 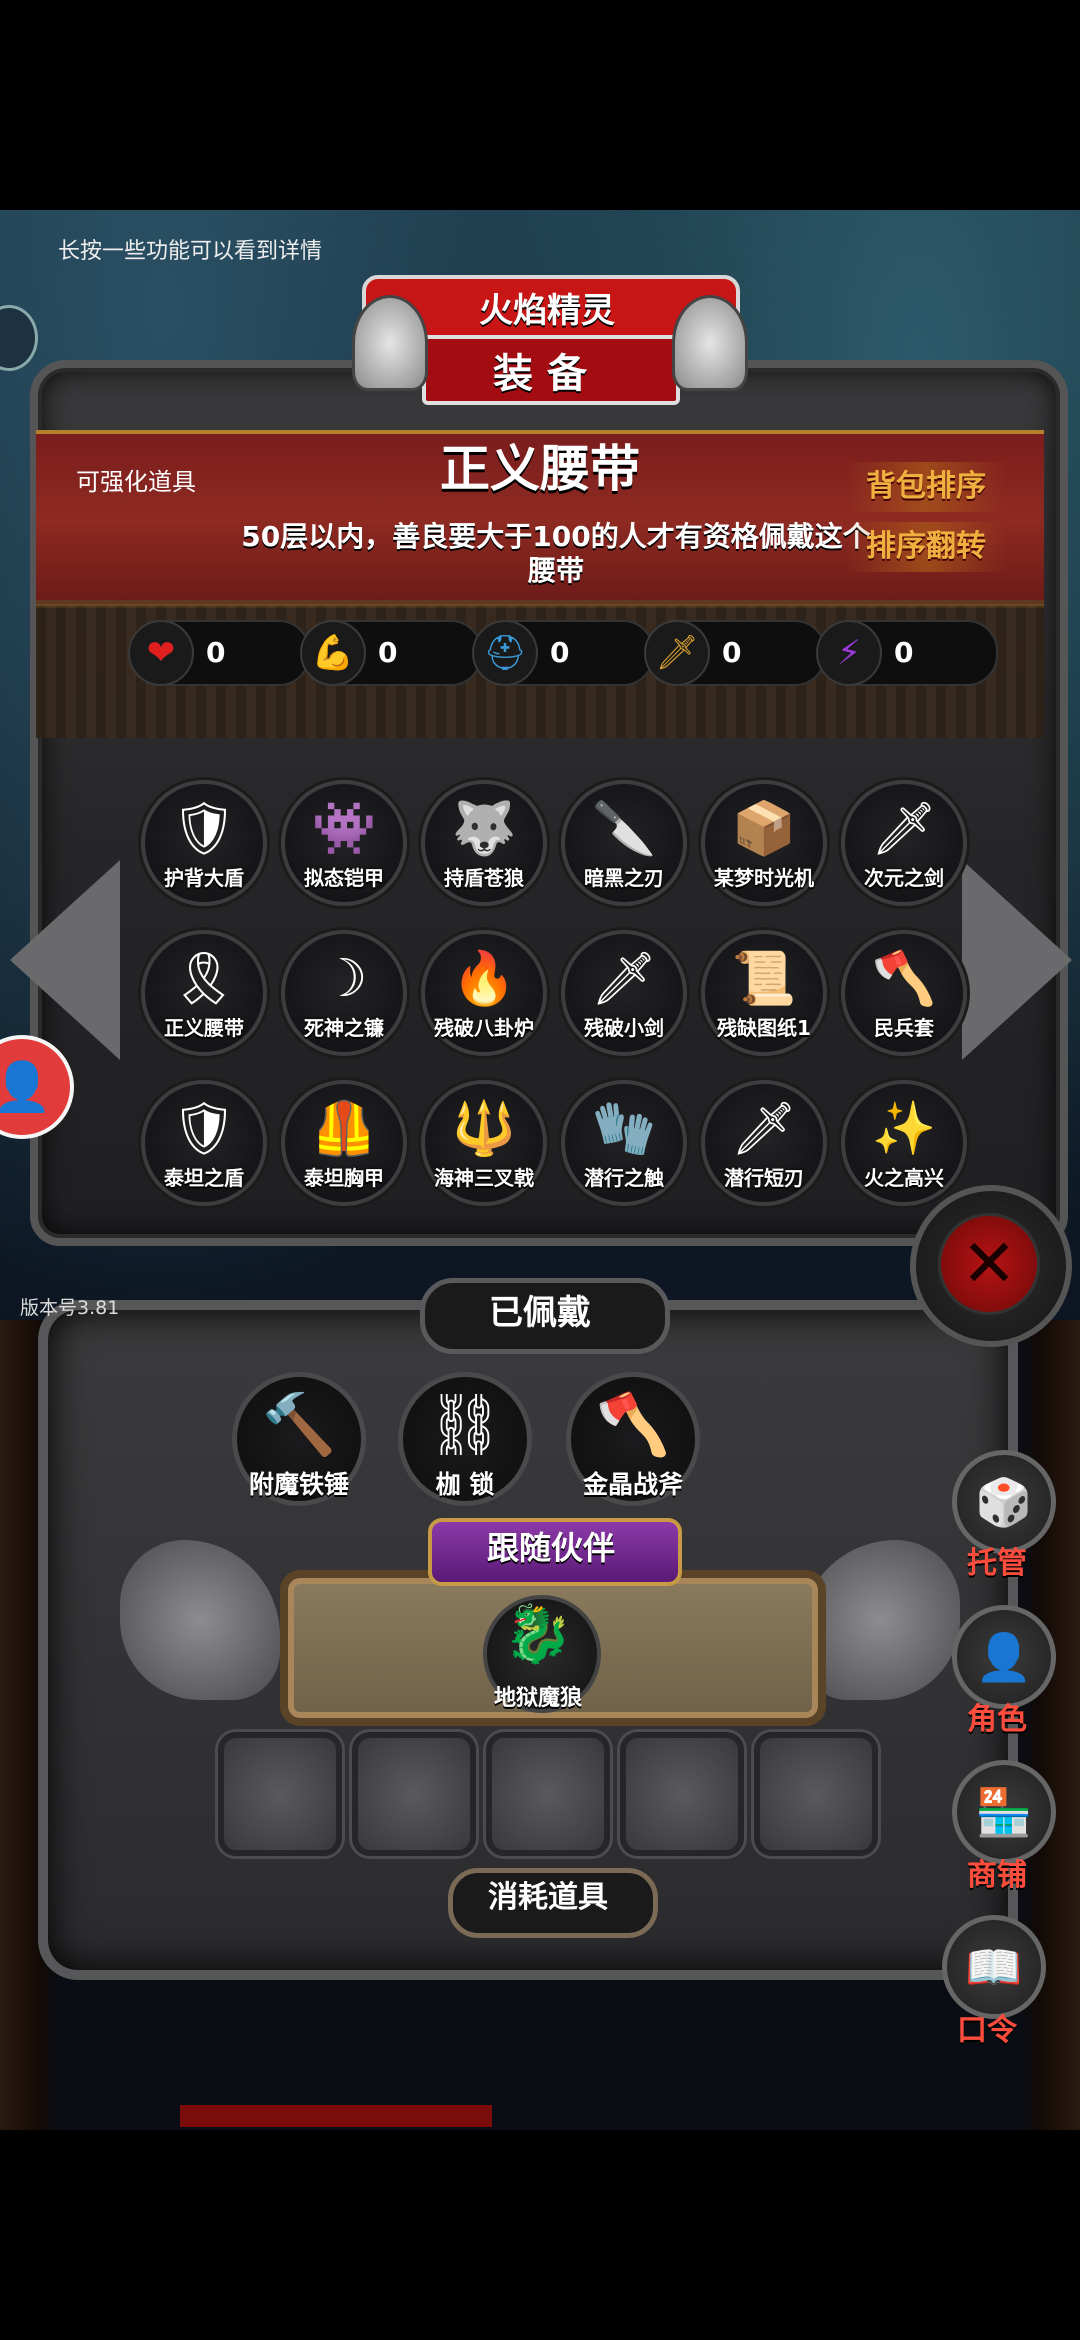 I want to click on equipped-slot: 🪓 金晶战斧, so click(x=633, y=1439).